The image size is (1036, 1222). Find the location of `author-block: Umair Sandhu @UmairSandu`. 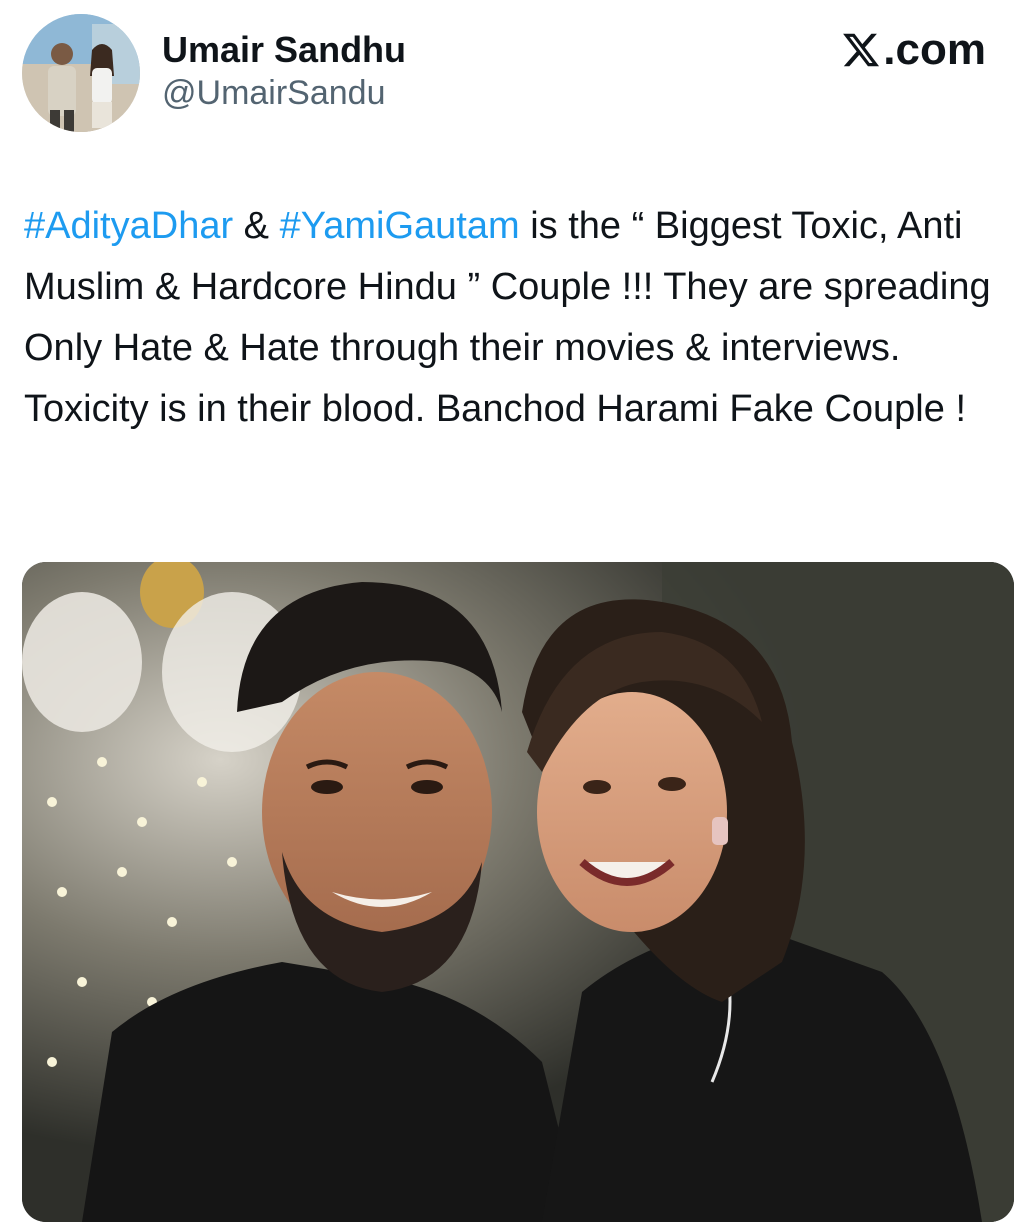

author-block: Umair Sandhu @UmairSandu is located at coordinates (284, 71).